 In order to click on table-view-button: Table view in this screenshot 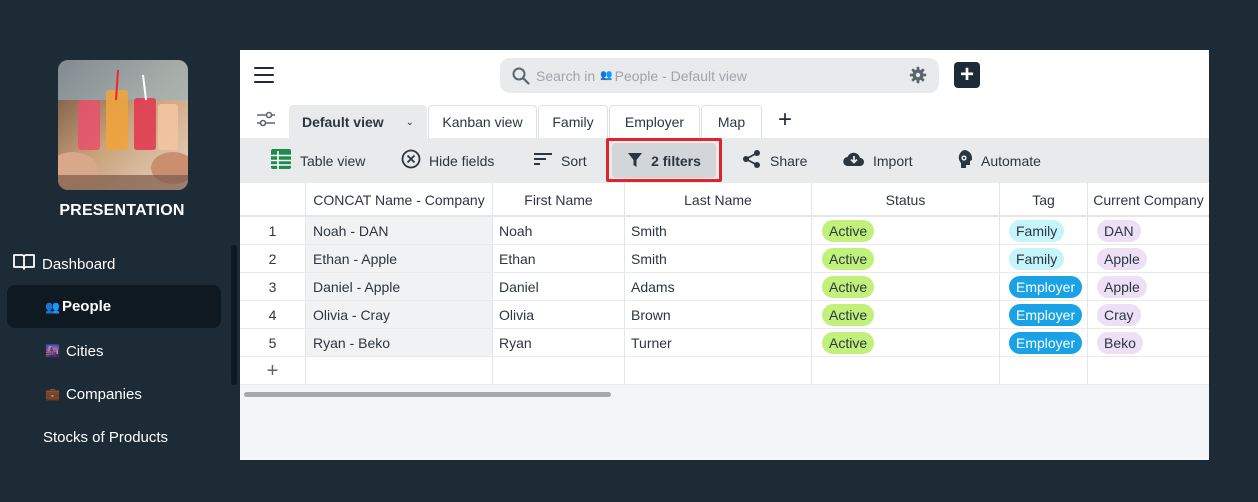, I will do `click(317, 160)`.